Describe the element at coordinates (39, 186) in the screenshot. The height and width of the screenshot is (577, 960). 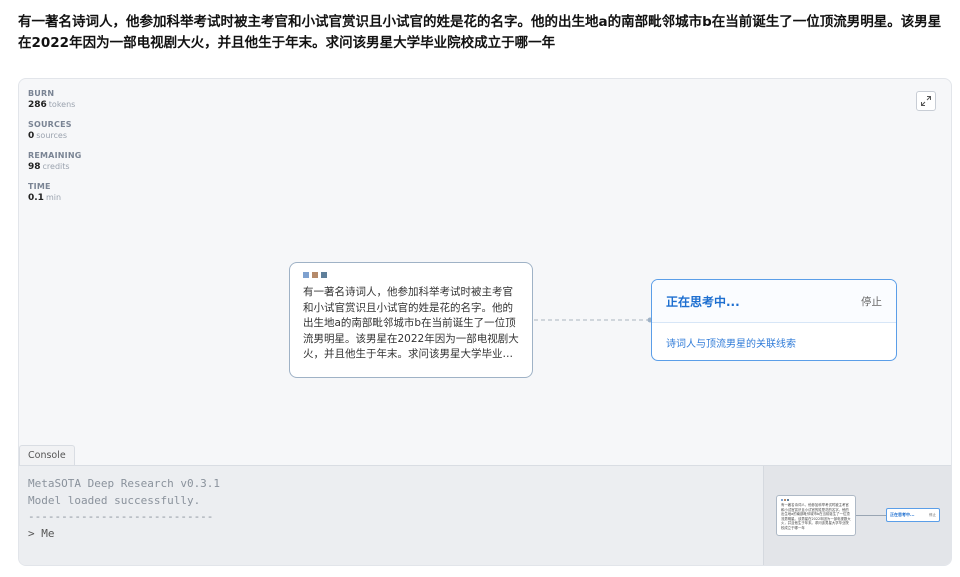
I see `stat-label: TIME` at that location.